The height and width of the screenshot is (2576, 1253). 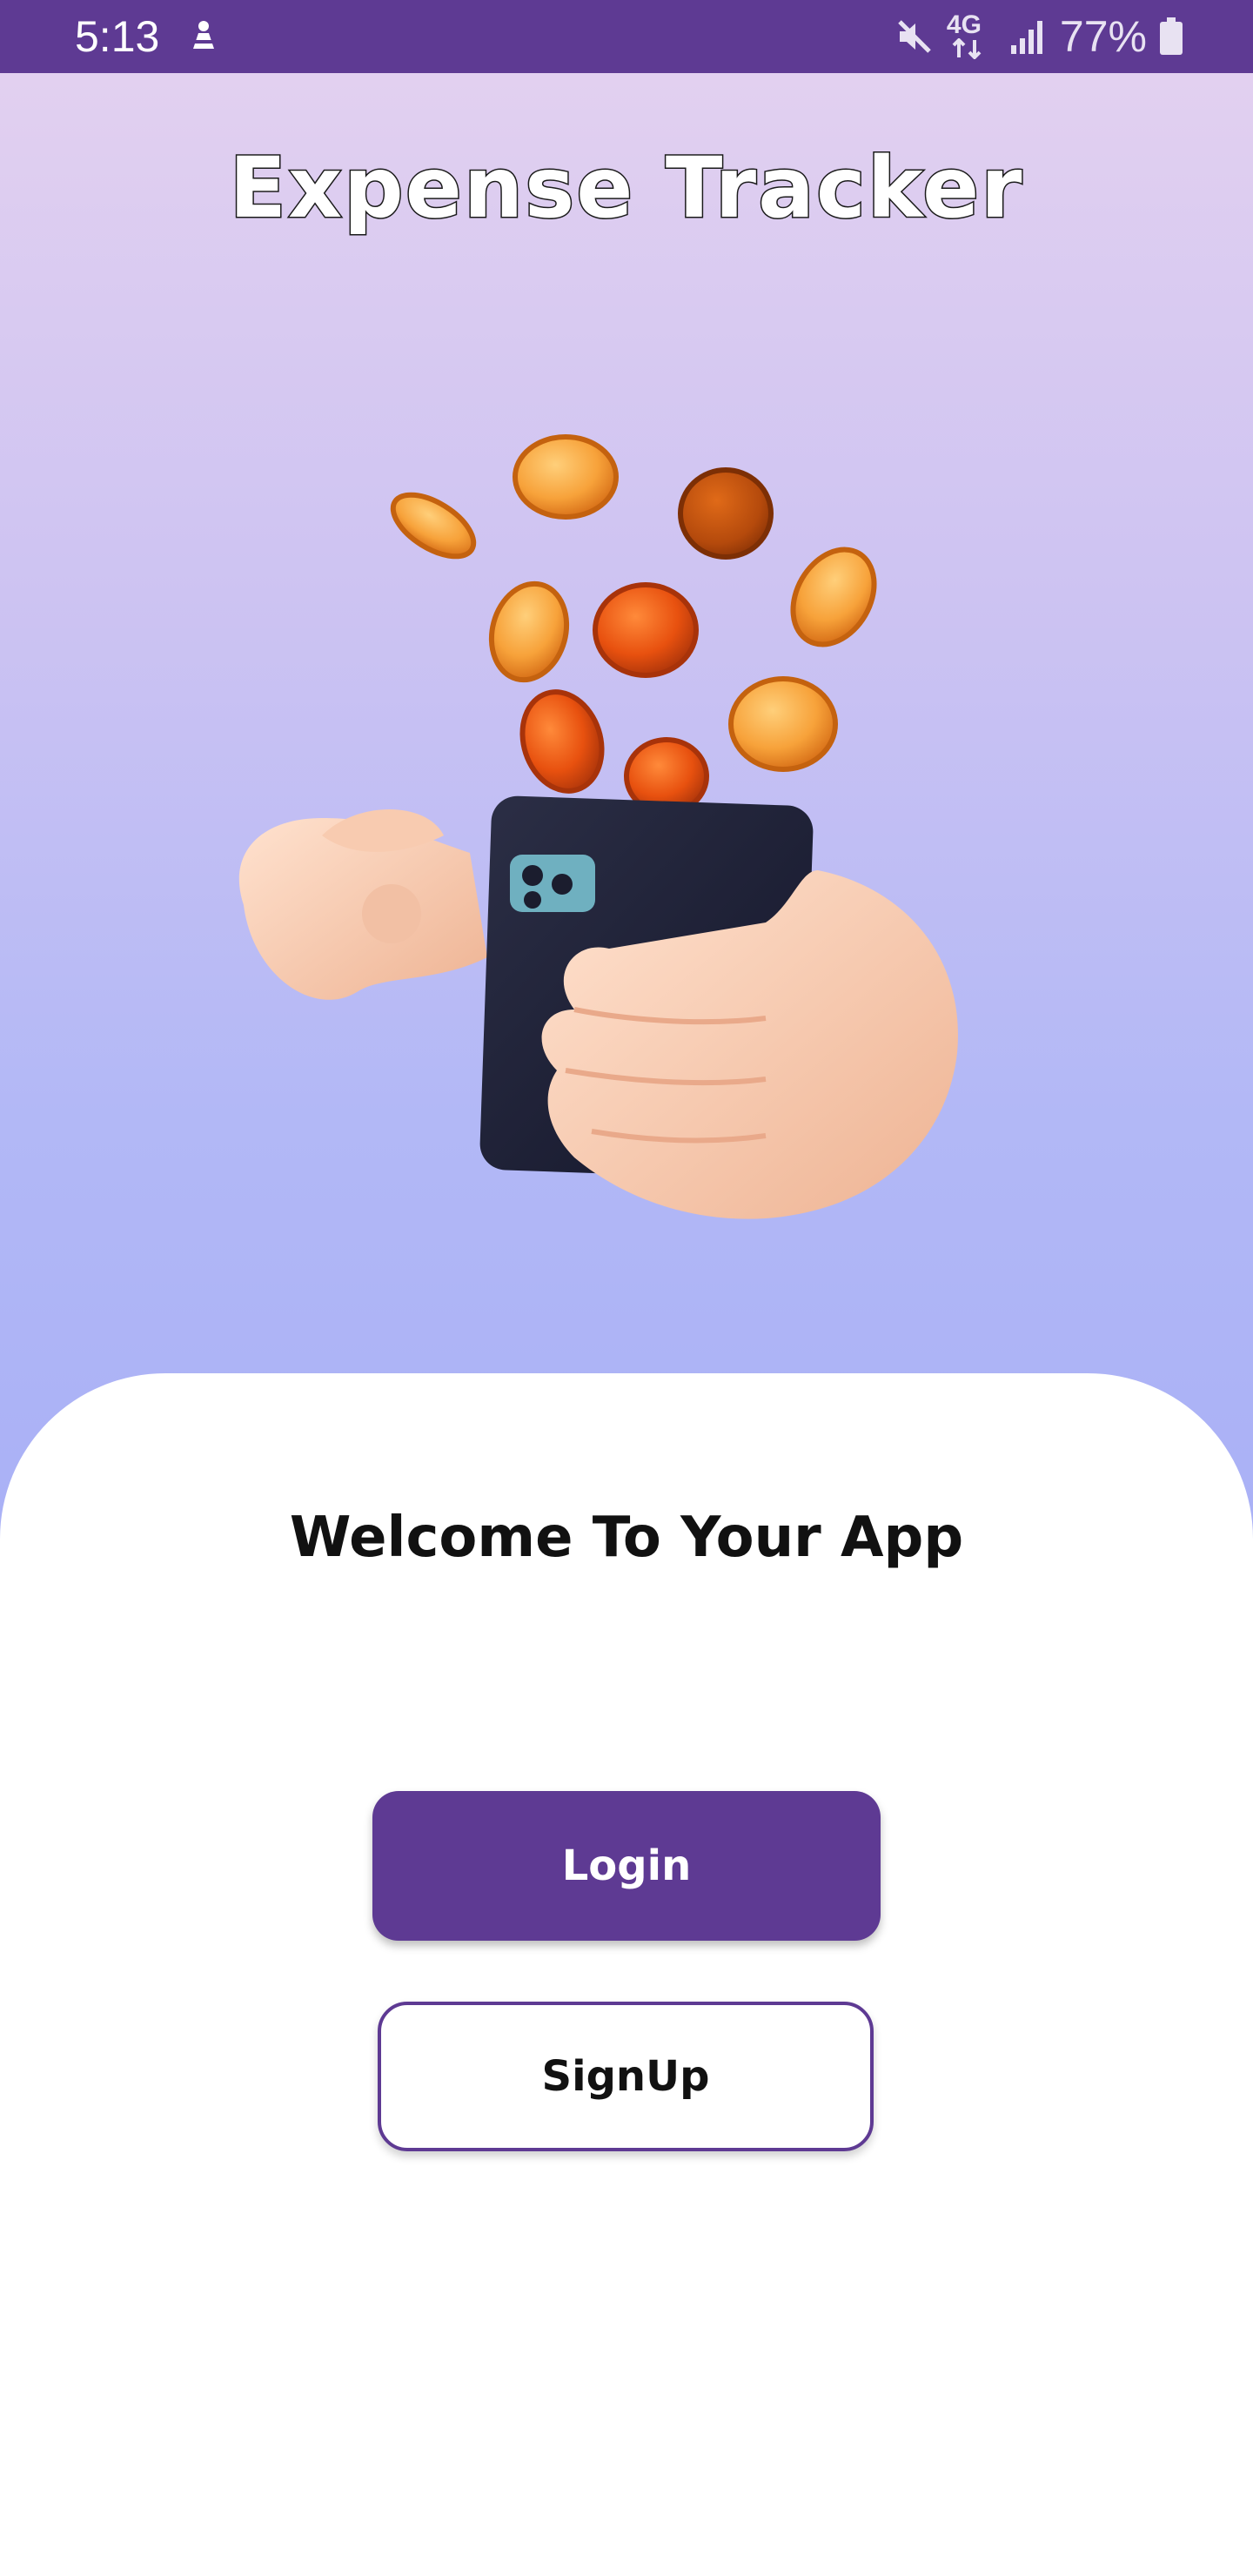 I want to click on battery-icon, so click(x=1171, y=36).